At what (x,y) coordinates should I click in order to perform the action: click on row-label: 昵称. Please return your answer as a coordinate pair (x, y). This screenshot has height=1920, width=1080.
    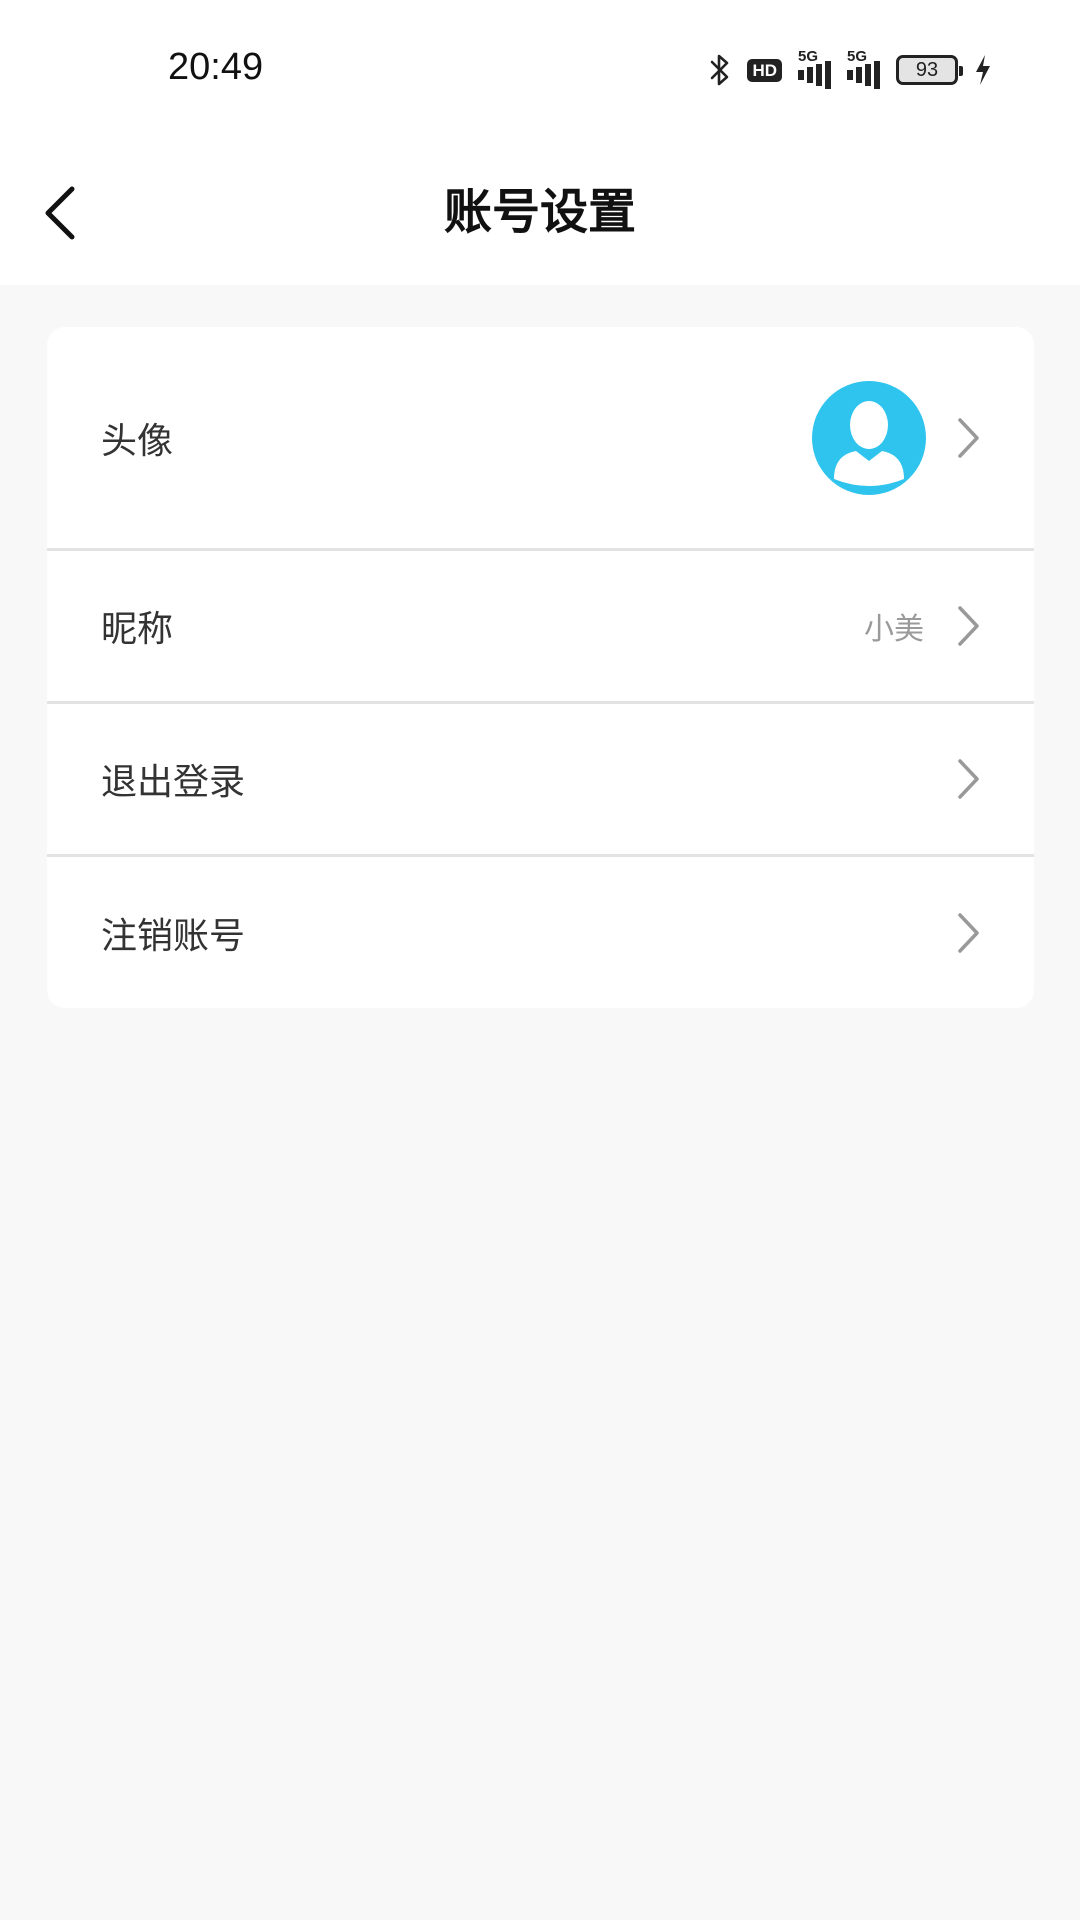
    Looking at the image, I should click on (137, 629).